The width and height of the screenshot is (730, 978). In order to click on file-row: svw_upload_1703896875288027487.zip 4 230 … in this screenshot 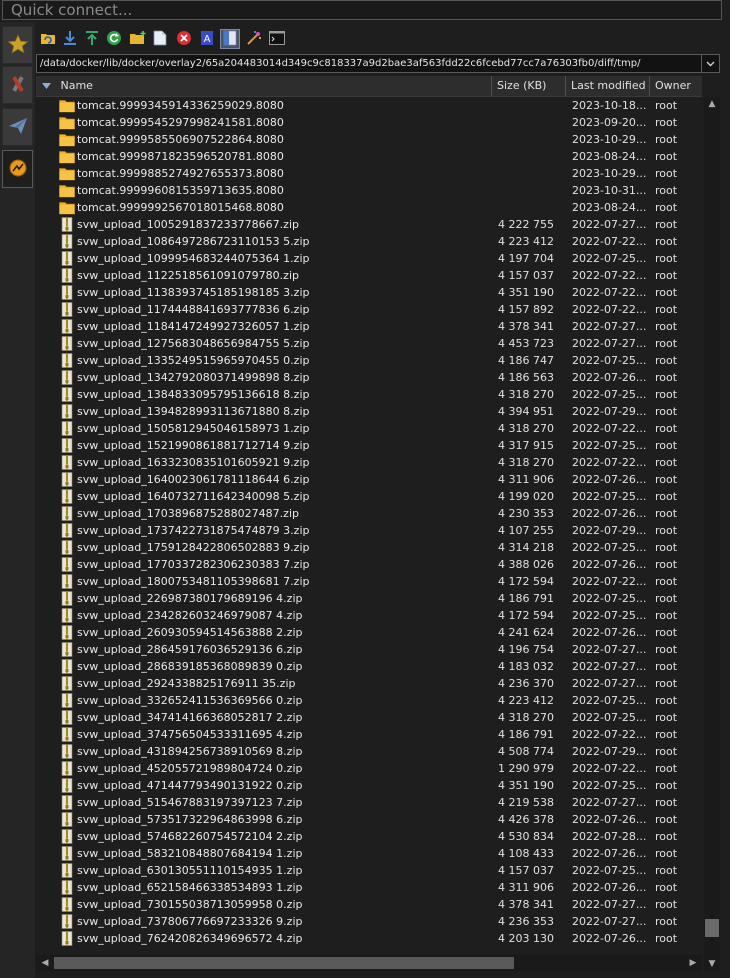, I will do `click(369, 513)`.